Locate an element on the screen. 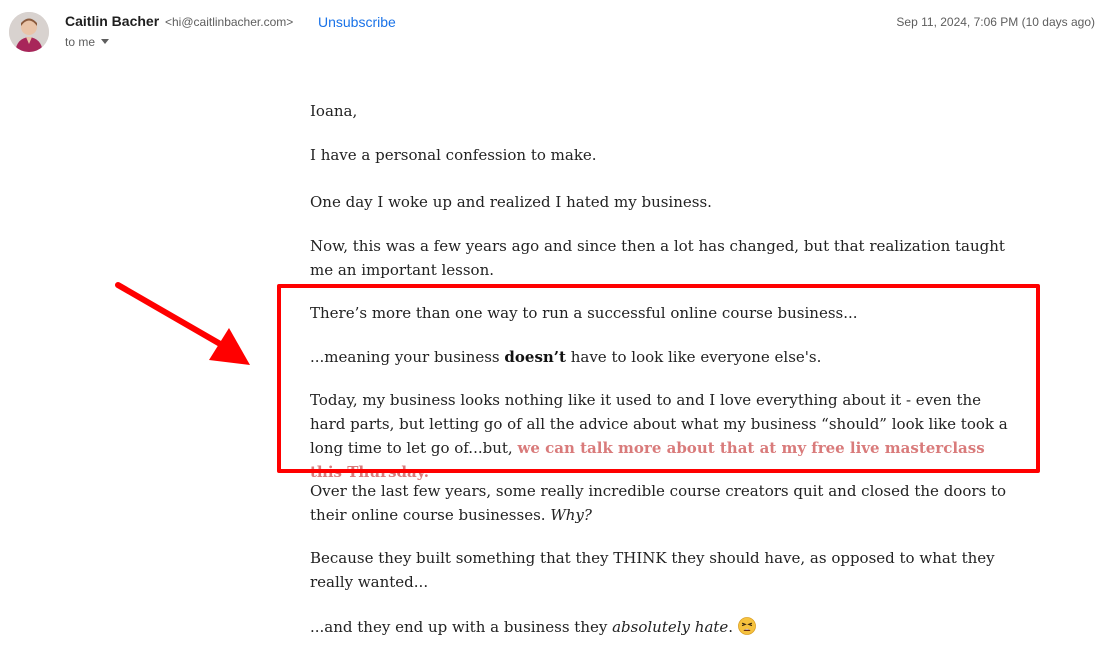  bold-text: doesn’t is located at coordinates (535, 357).